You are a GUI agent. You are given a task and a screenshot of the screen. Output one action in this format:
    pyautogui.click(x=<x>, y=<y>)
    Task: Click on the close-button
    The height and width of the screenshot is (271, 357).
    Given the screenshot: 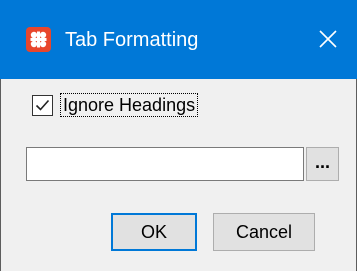 What is the action you would take?
    pyautogui.click(x=328, y=39)
    